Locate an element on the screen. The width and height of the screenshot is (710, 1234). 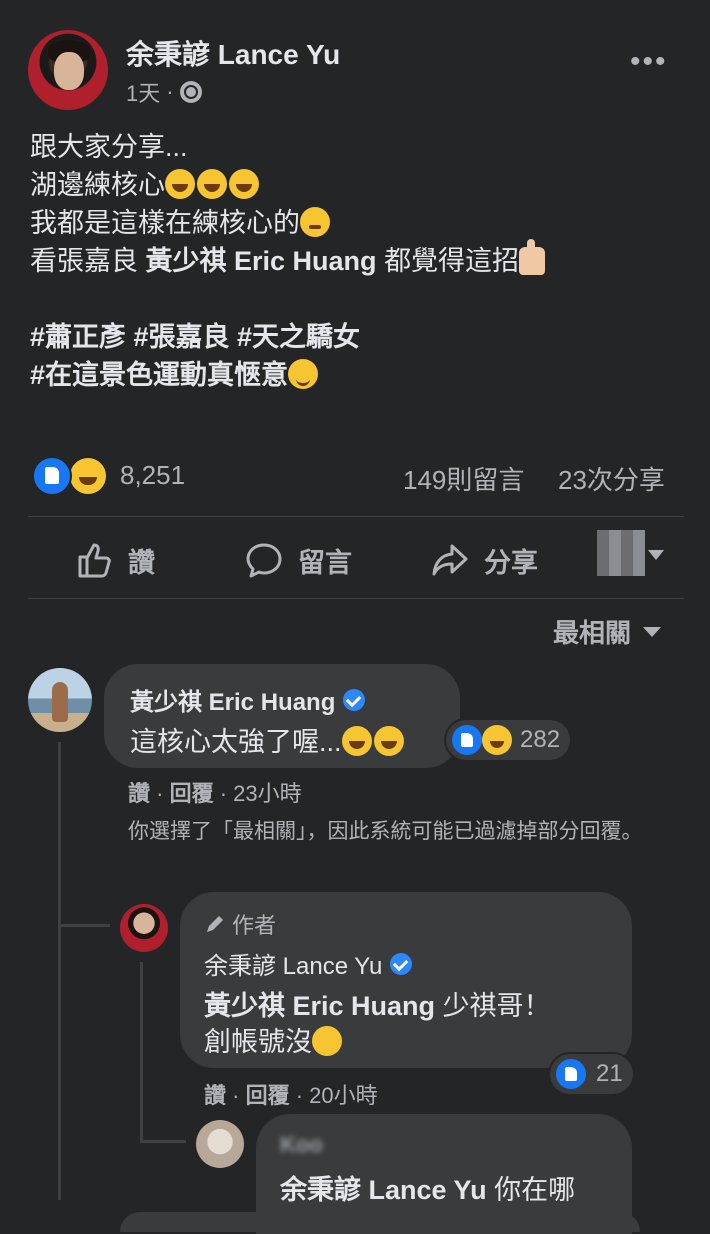
post-meta: 1天 · is located at coordinates (164, 92).